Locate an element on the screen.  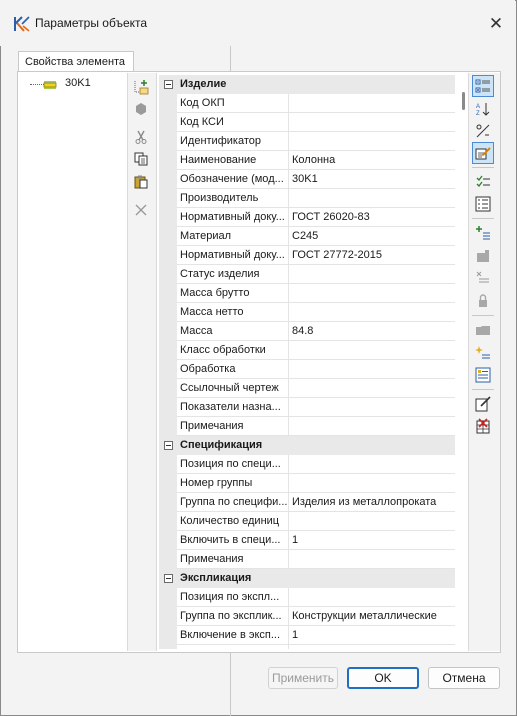
apply-button: Применить is located at coordinates (303, 678).